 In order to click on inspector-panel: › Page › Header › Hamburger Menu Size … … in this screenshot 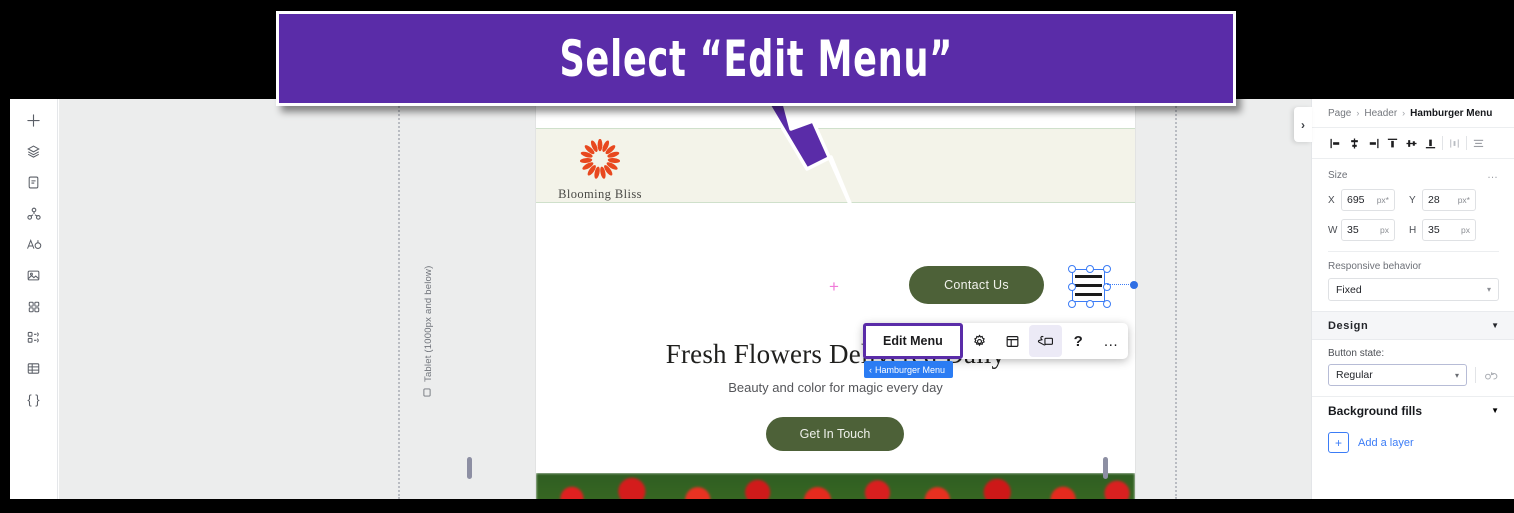, I will do `click(1404, 299)`.